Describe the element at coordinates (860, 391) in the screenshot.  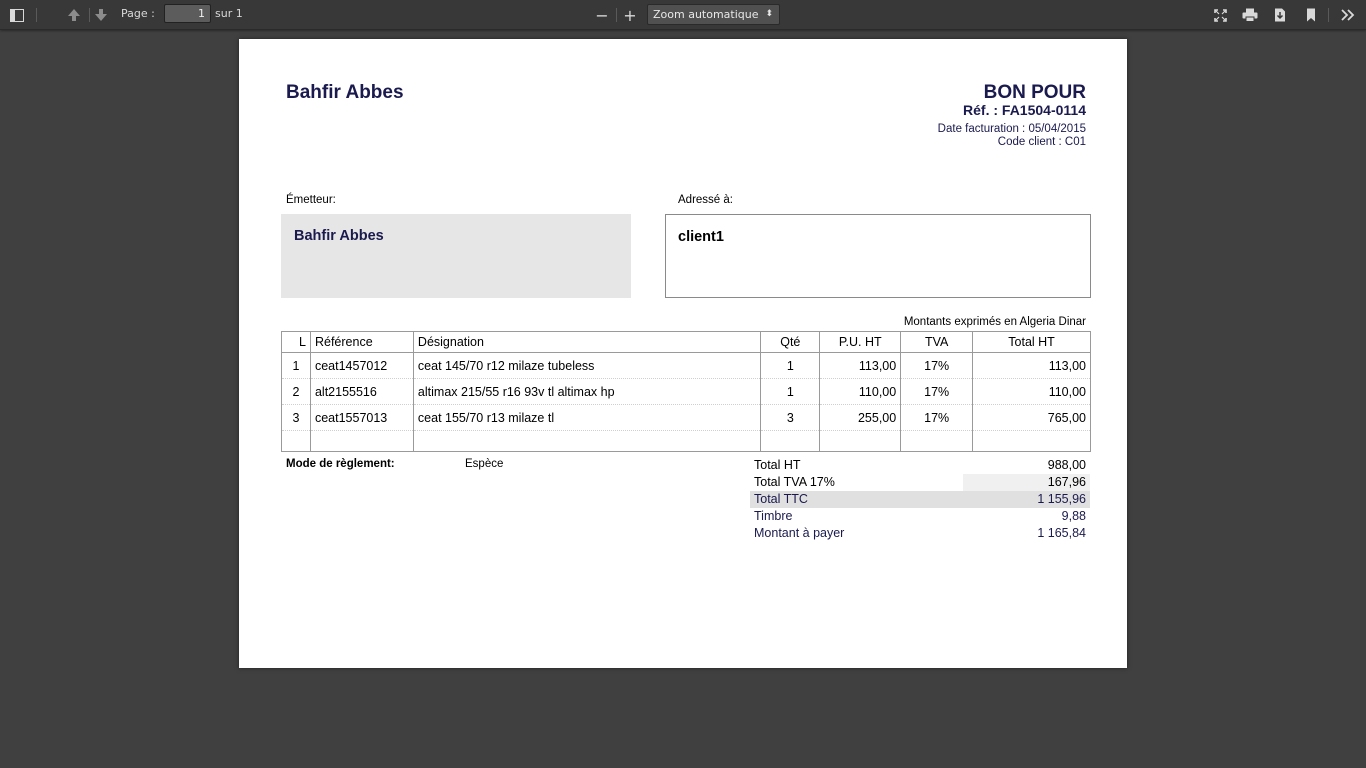
I see `line-unit-price: 110,00` at that location.